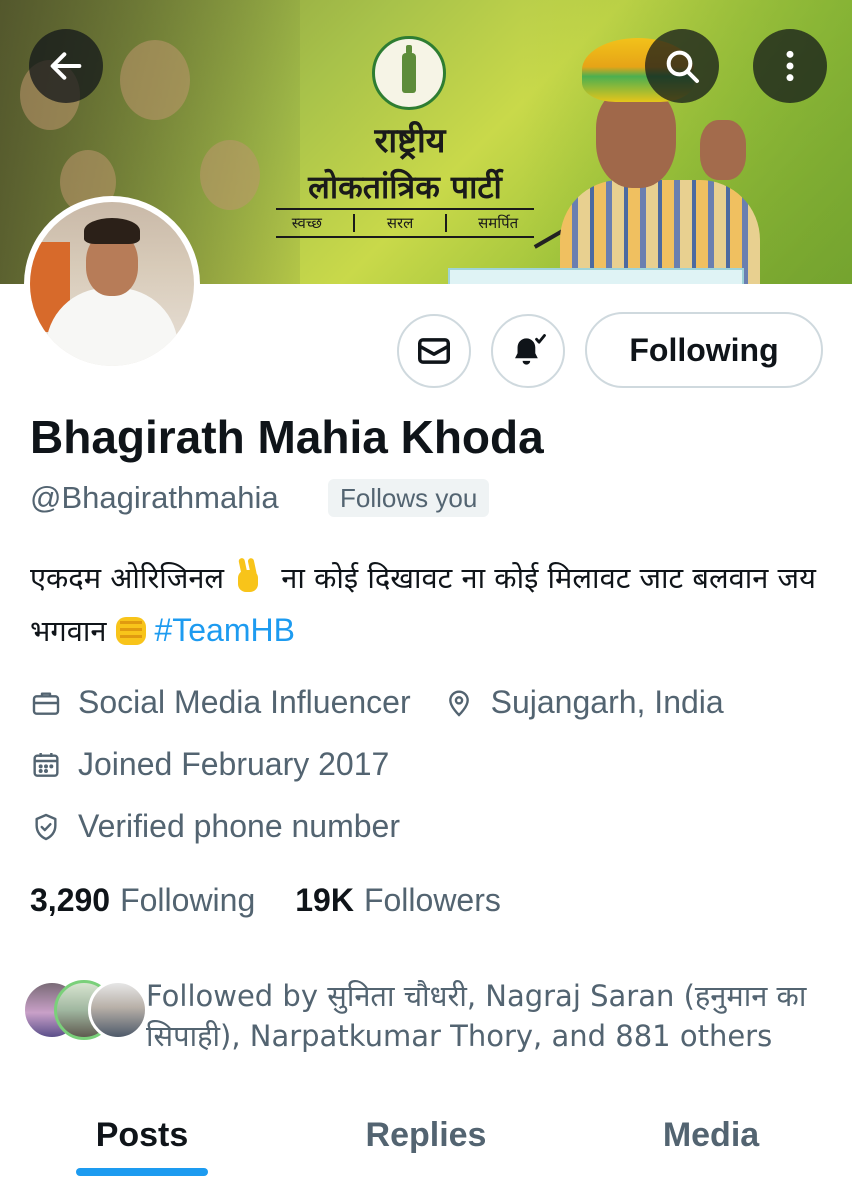 Image resolution: width=852 pixels, height=1200 pixels. I want to click on envelope-icon, so click(434, 351).